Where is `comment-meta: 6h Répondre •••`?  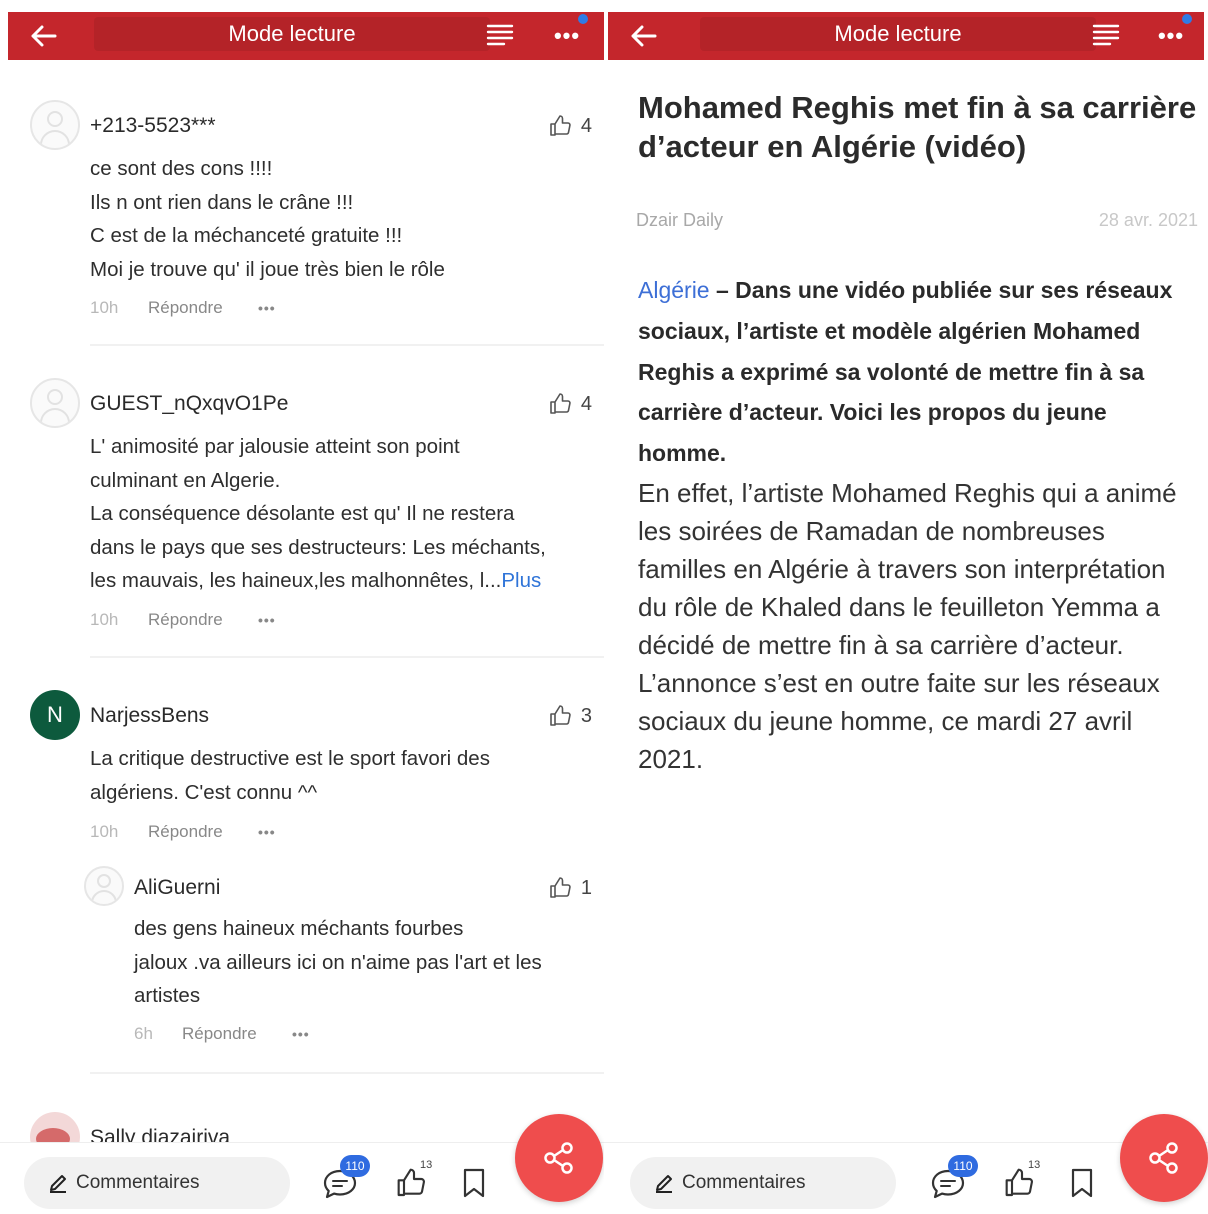
comment-meta: 6h Répondre ••• is located at coordinates (222, 1034).